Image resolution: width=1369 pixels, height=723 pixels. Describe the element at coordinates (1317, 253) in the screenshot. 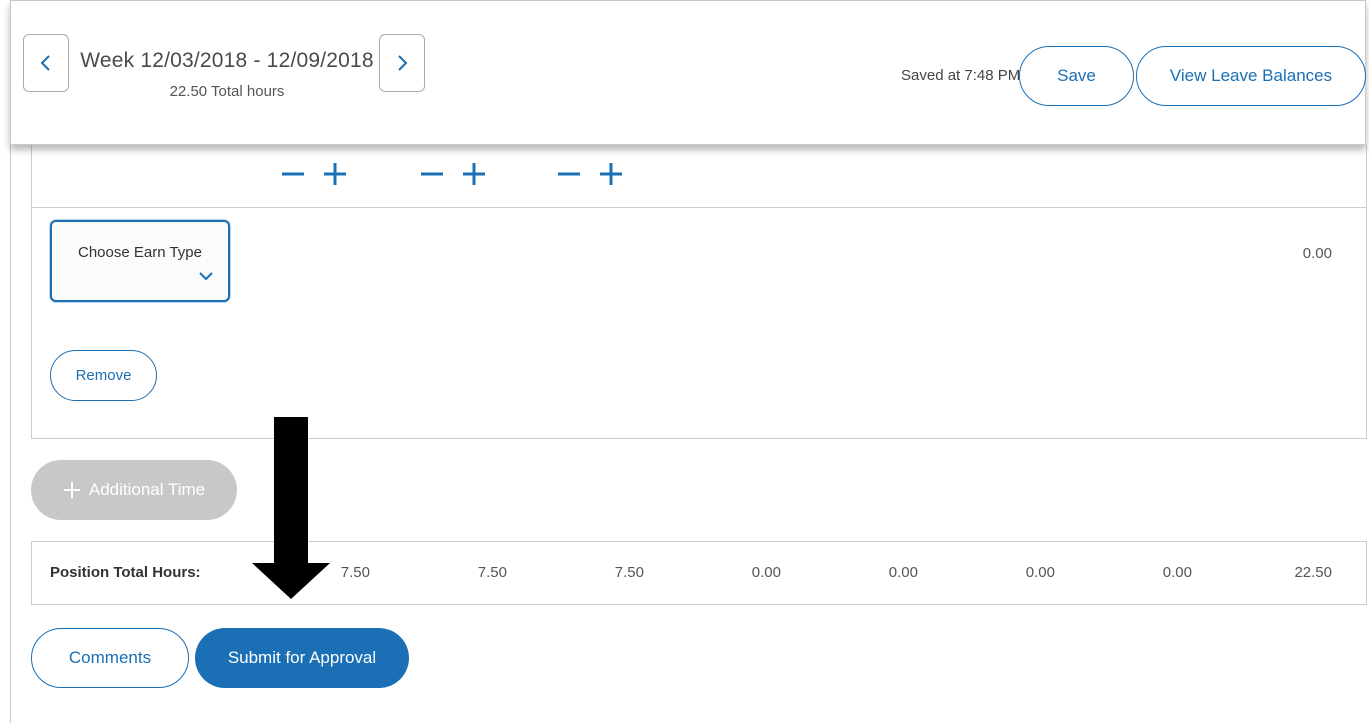

I see `row-total-hours: 0.00` at that location.